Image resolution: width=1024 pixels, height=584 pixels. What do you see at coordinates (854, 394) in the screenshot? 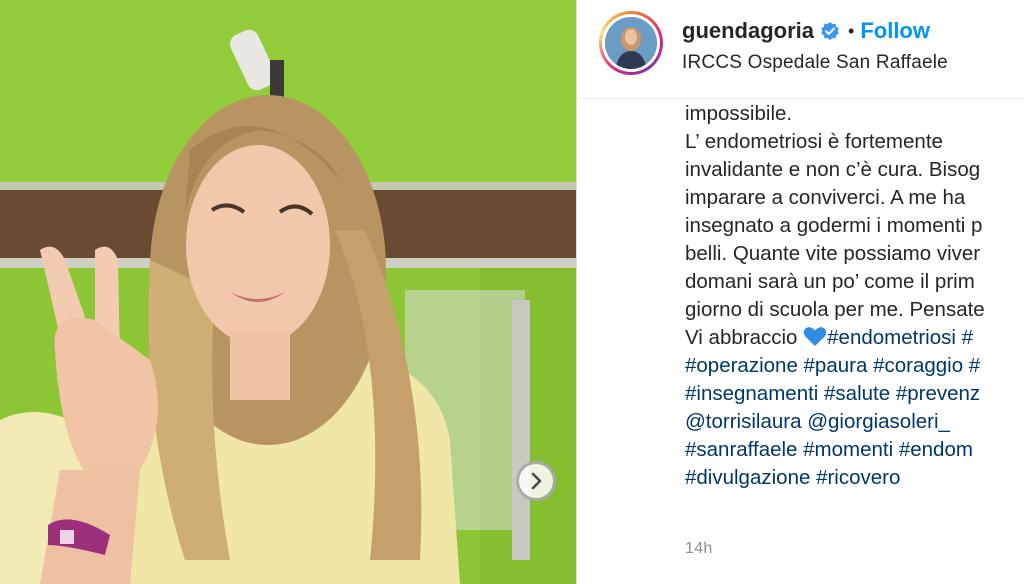
I see `hashtag-line: #insegnamenti #salute #prevenz` at bounding box center [854, 394].